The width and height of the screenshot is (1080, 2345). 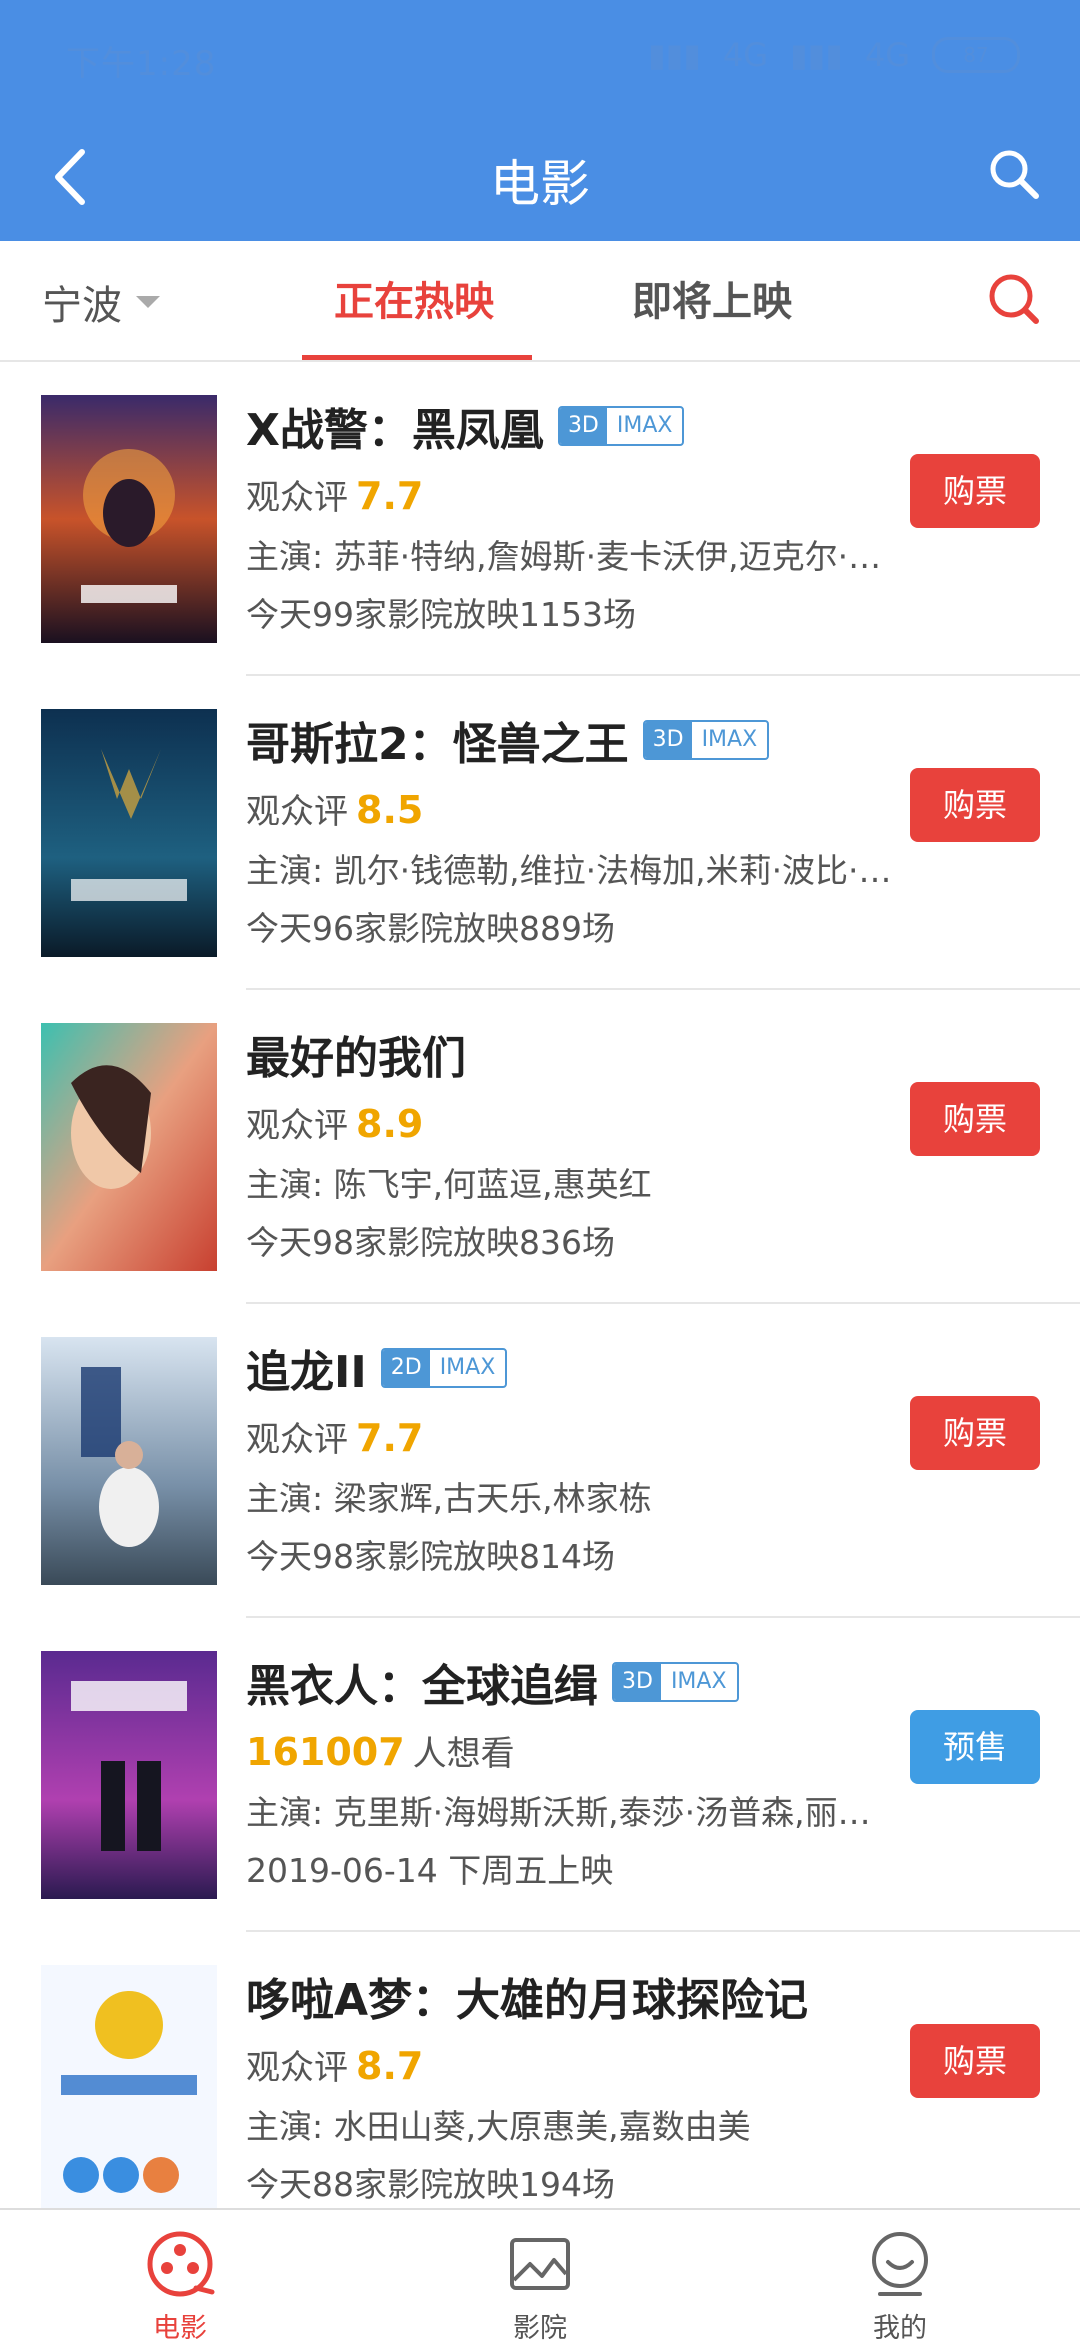 What do you see at coordinates (540, 2328) in the screenshot?
I see `nav-label-cinemas: 影院` at bounding box center [540, 2328].